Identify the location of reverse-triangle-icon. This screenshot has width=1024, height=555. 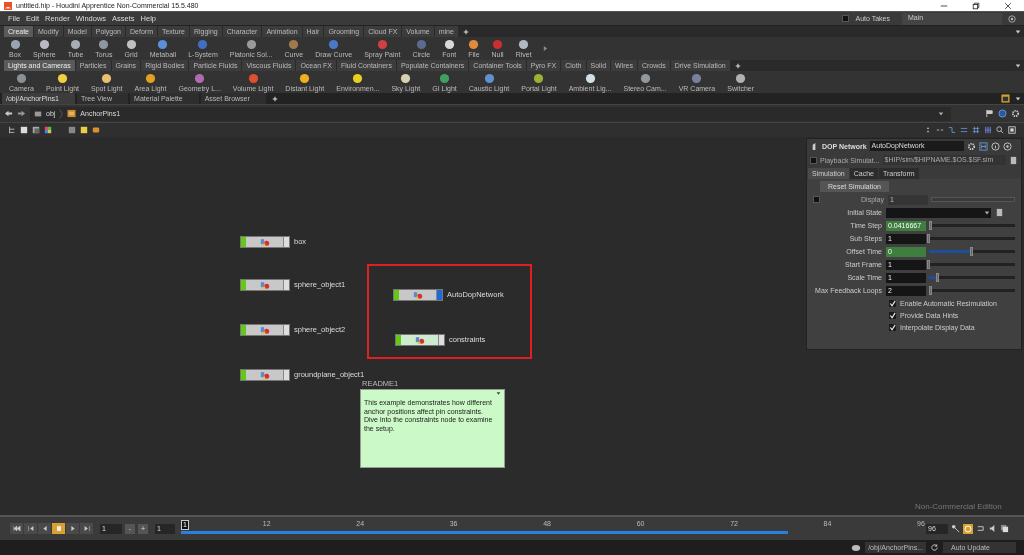
(44, 528).